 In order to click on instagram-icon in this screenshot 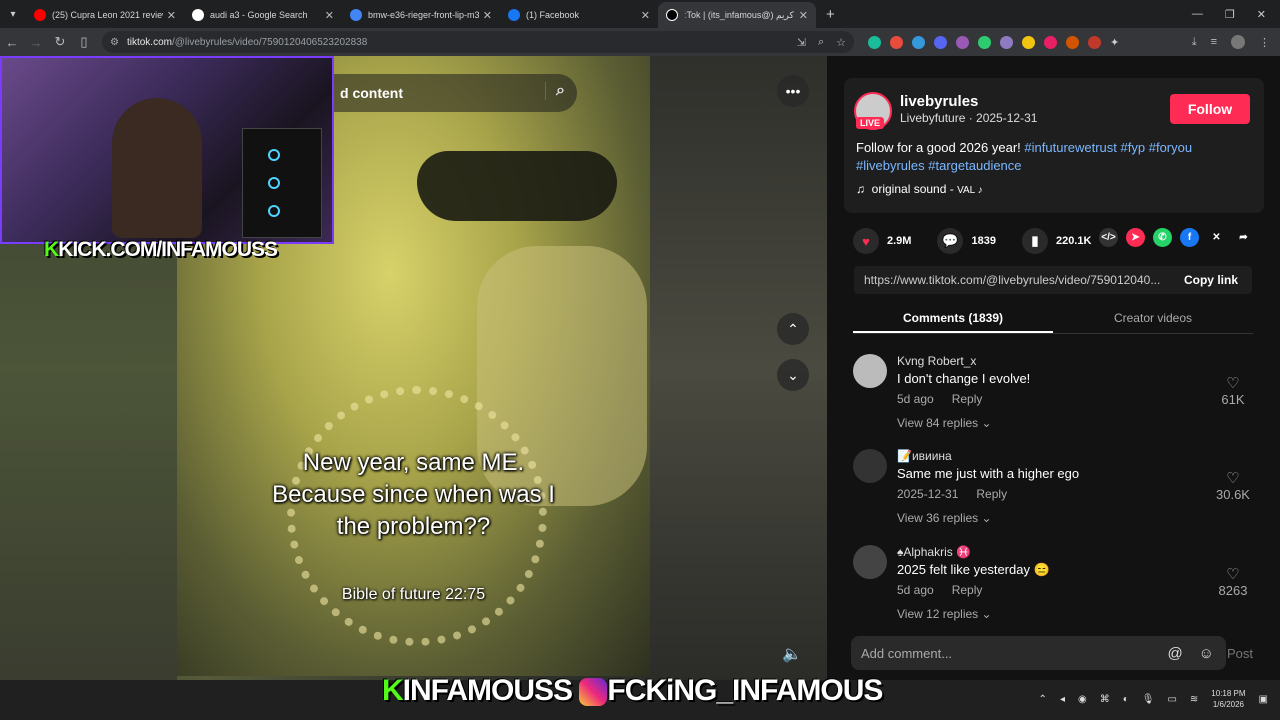, I will do `click(593, 692)`.